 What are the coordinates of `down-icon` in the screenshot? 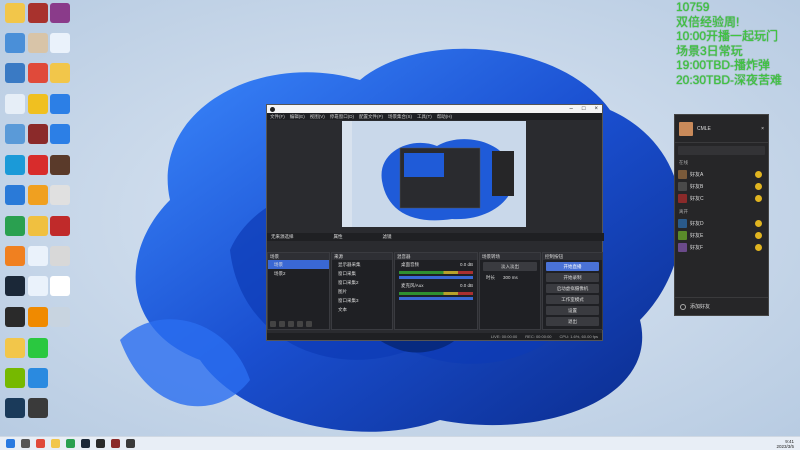 It's located at (309, 324).